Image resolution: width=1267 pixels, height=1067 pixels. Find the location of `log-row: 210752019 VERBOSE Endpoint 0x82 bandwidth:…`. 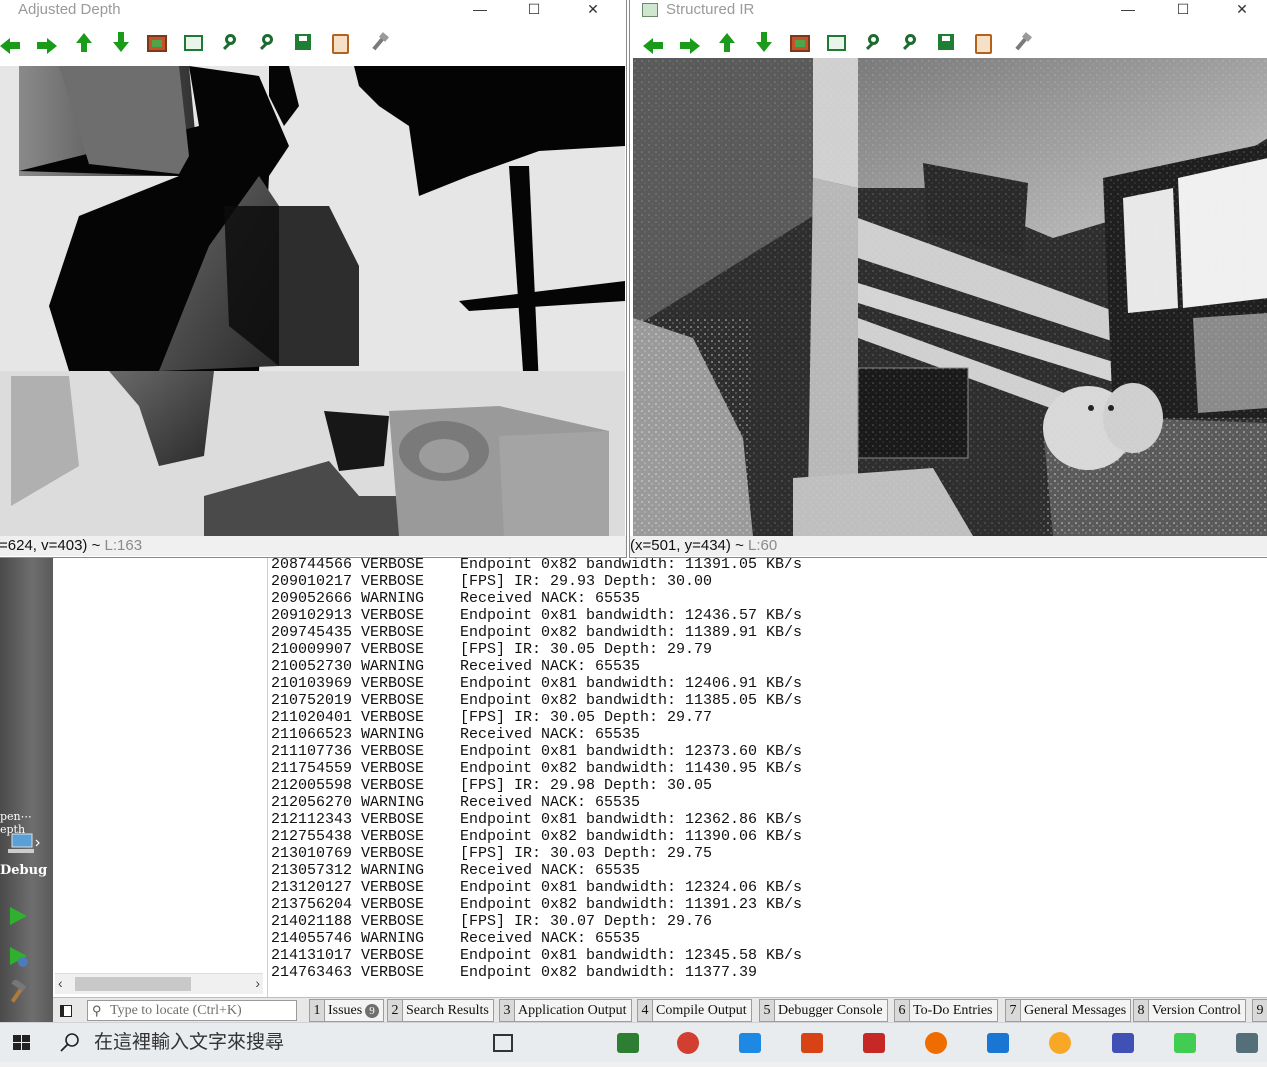

log-row: 210752019 VERBOSE Endpoint 0x82 bandwidth:… is located at coordinates (766, 700).